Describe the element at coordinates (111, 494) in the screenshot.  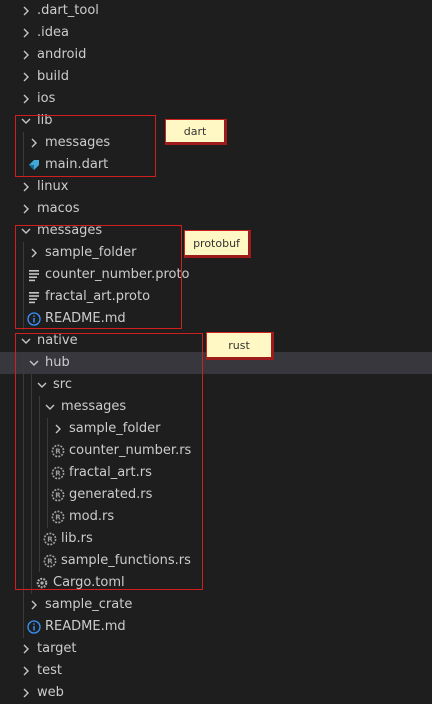
I see `tree-item-label: generated.rs` at that location.